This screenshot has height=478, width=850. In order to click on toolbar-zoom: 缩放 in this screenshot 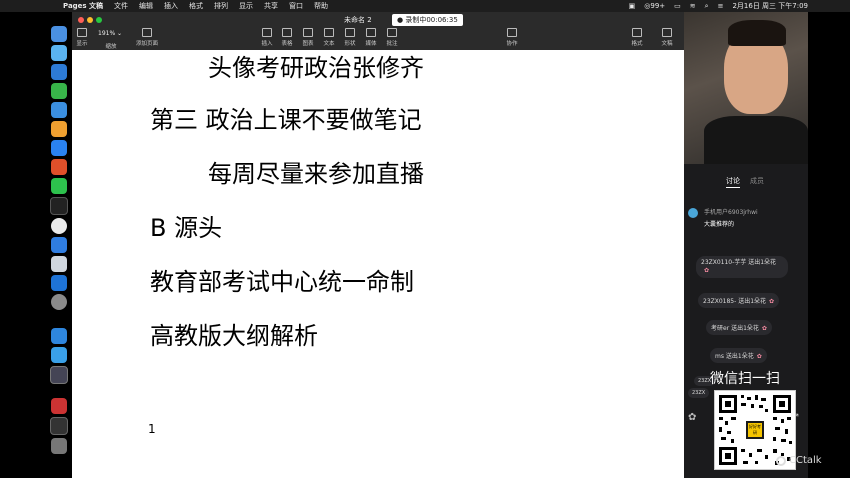, I will do `click(111, 46)`.